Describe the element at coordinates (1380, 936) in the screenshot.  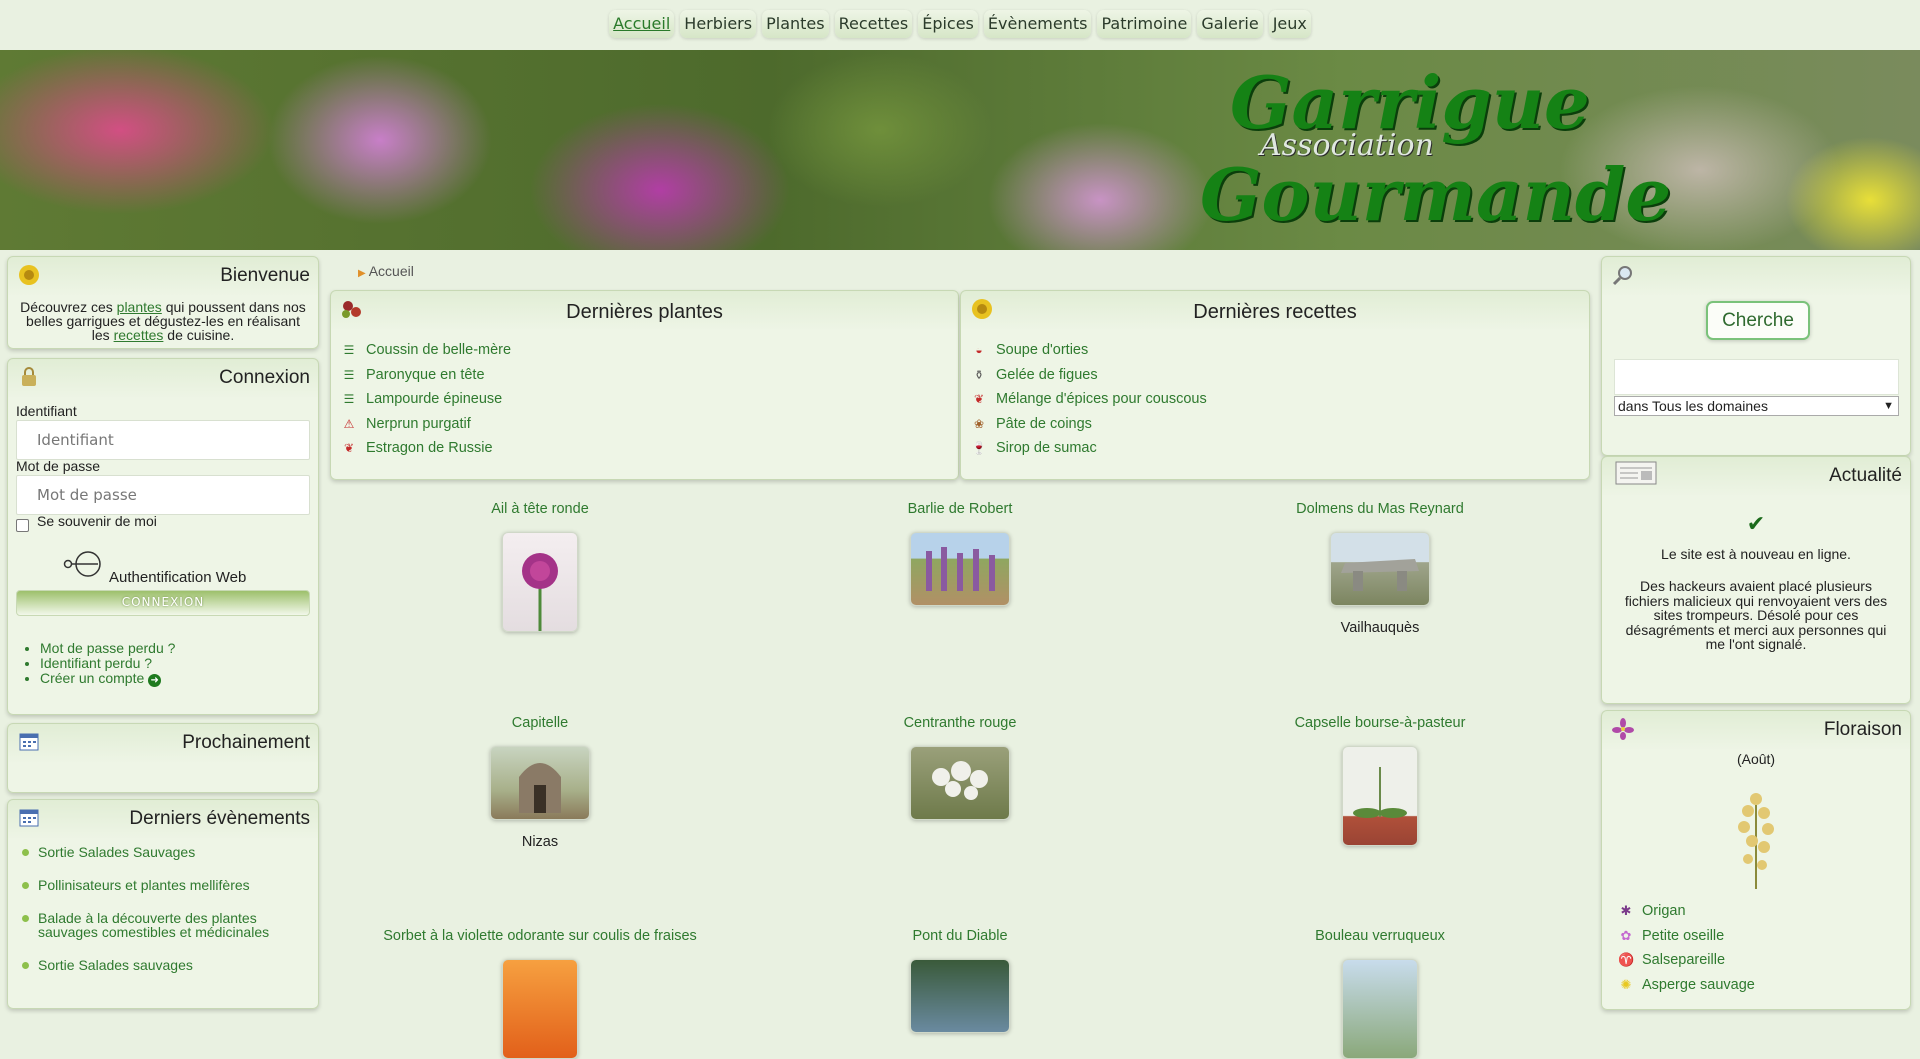
I see `grid-item-title: Bouleau verruqueux` at that location.